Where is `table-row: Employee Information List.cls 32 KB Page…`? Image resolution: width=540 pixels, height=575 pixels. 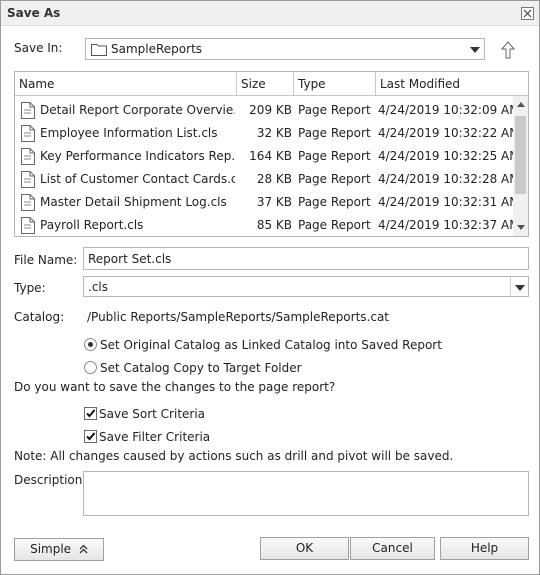 table-row: Employee Information List.cls 32 KB Page… is located at coordinates (264, 133).